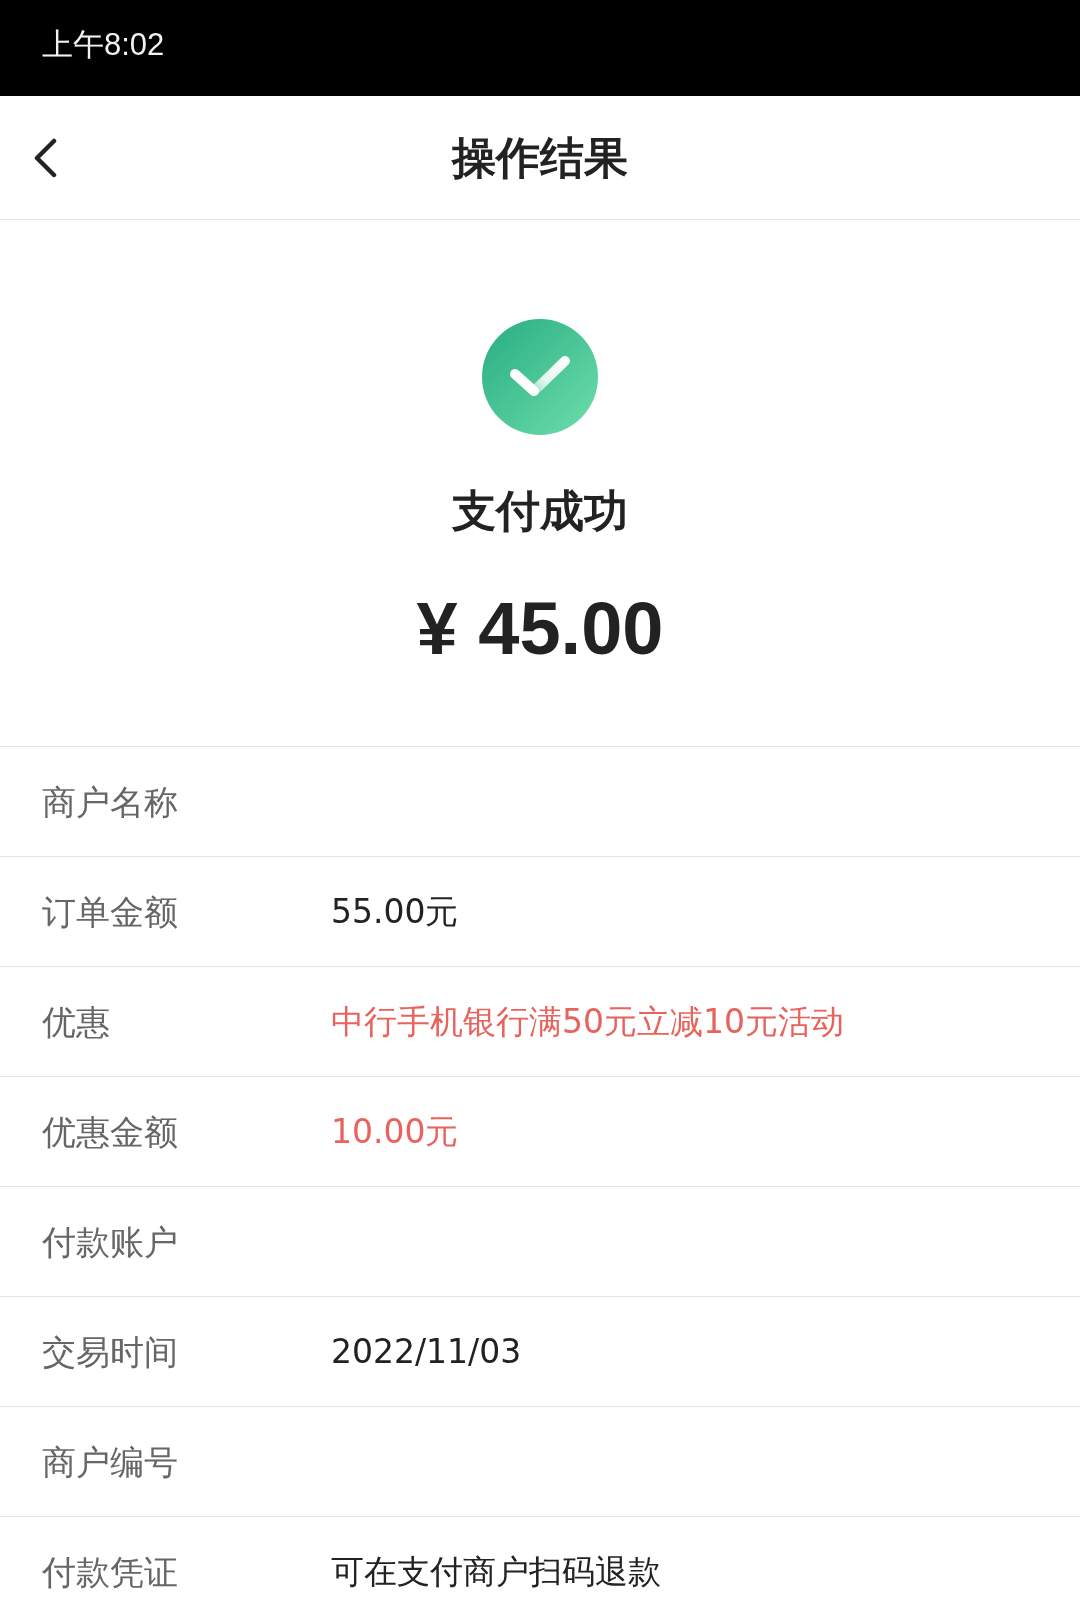  Describe the element at coordinates (103, 45) in the screenshot. I see `status-time: 上午8:02` at that location.